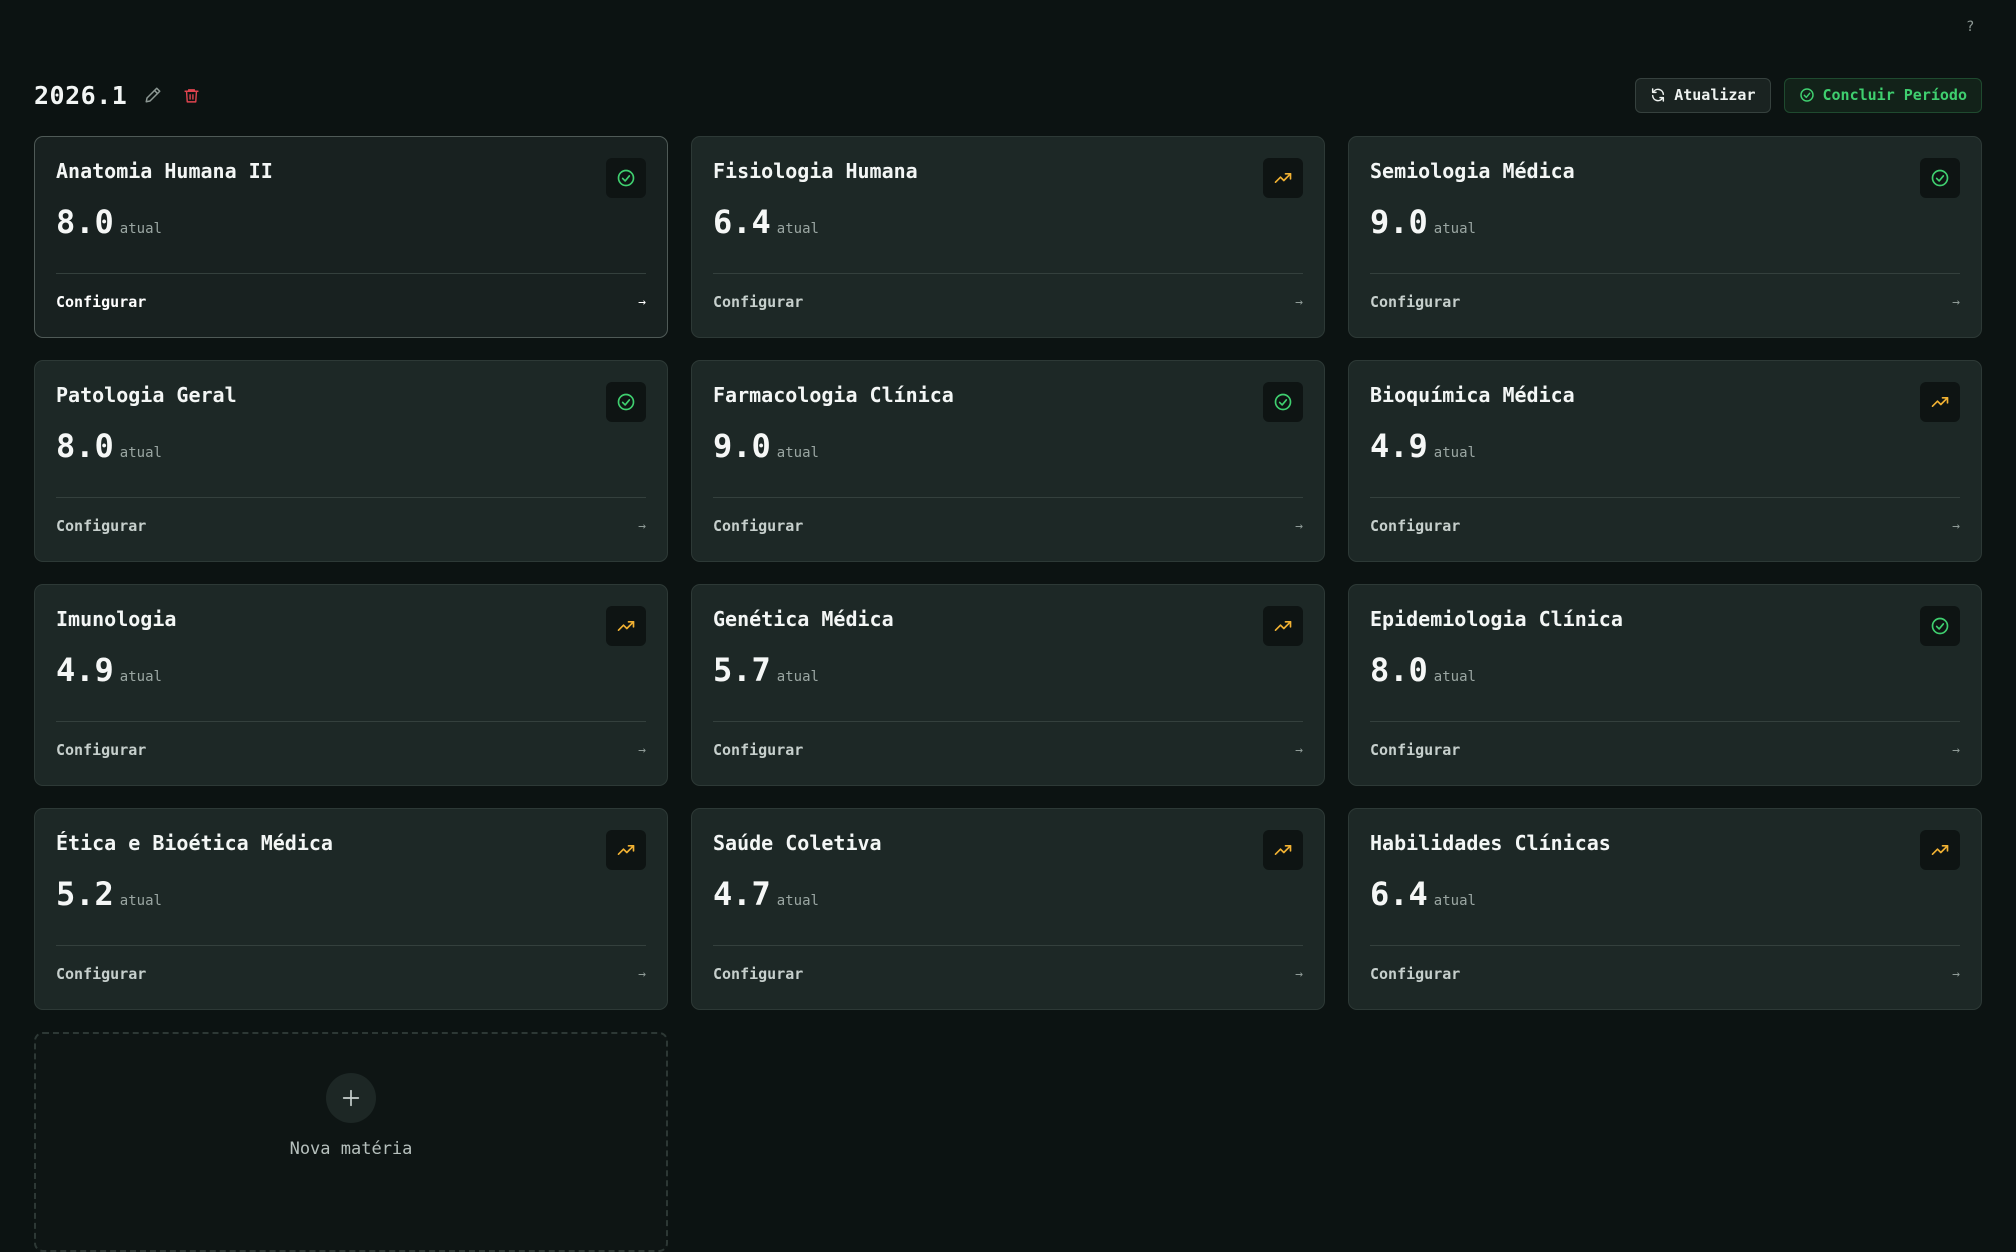  I want to click on conclude-period-button: Concluir Período, so click(1882, 95).